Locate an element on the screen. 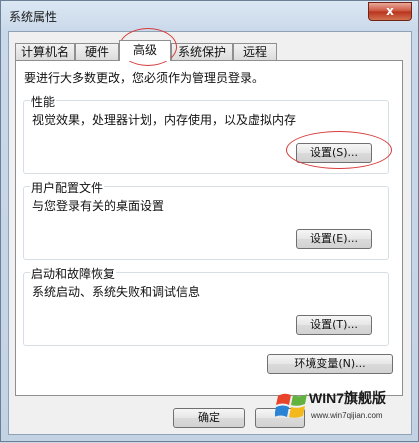 The image size is (419, 443). ok-button: 确定 is located at coordinates (209, 418).